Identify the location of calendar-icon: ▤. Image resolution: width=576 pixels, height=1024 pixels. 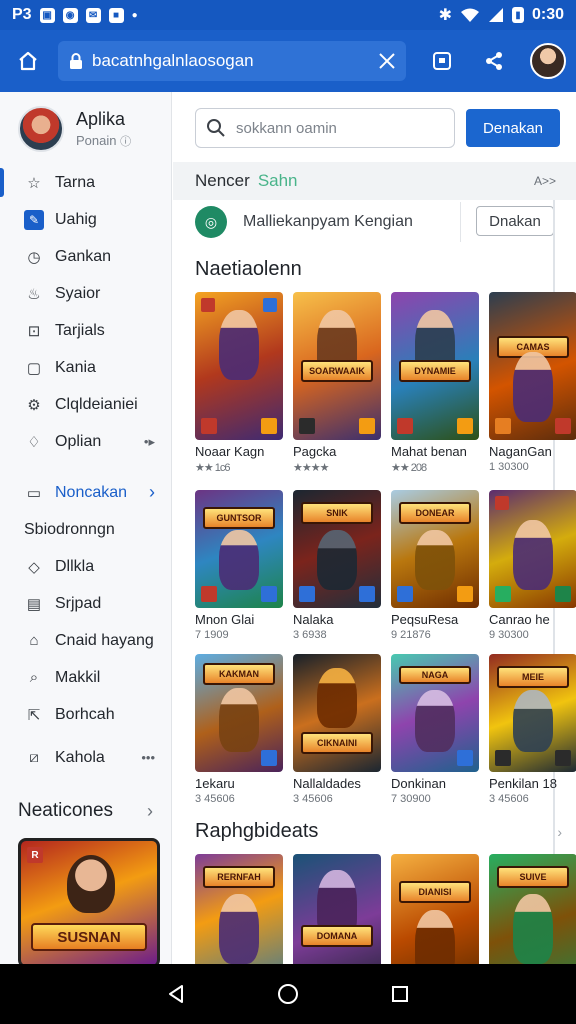
(34, 604).